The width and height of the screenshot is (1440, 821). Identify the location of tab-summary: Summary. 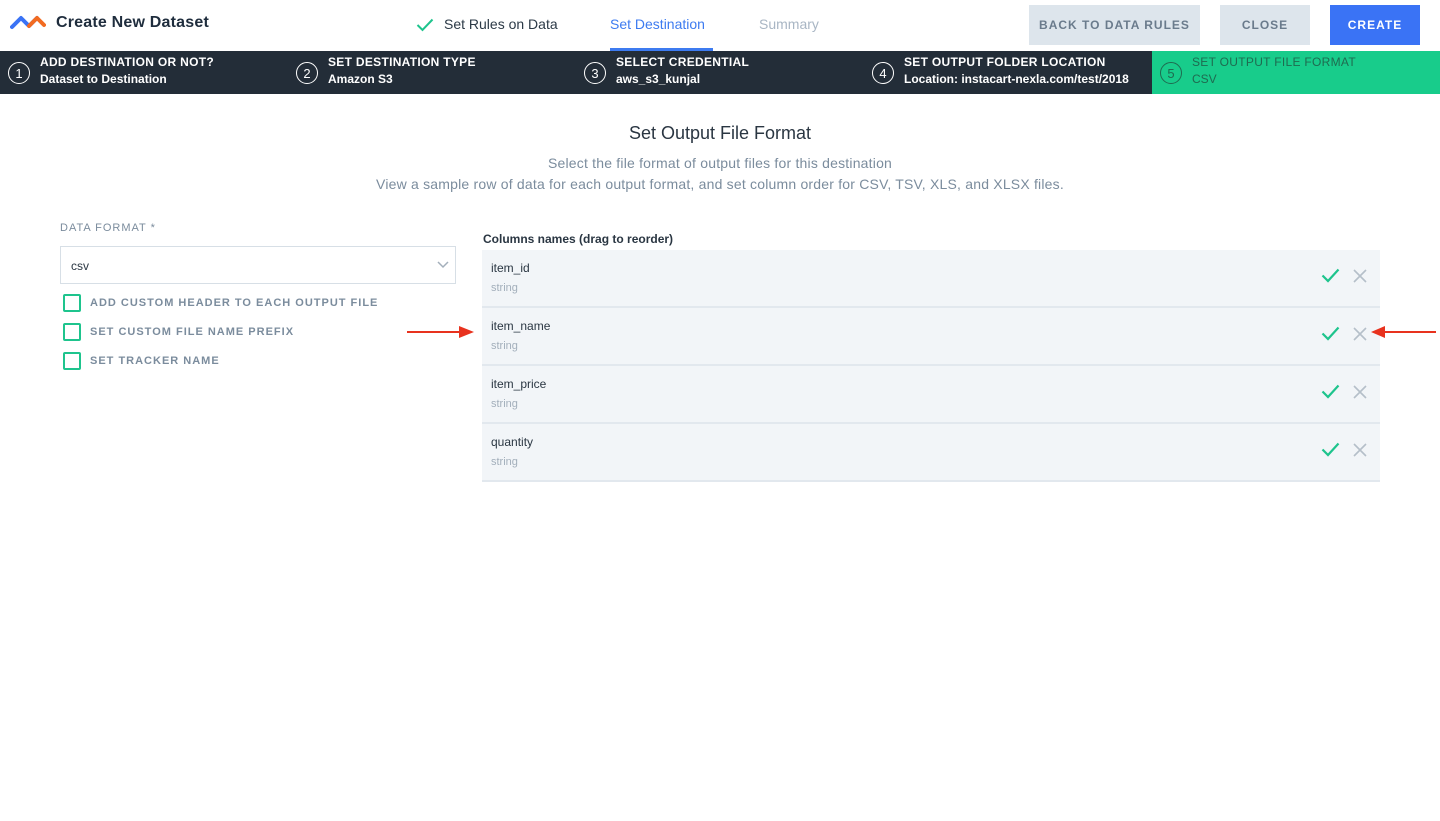
(789, 33).